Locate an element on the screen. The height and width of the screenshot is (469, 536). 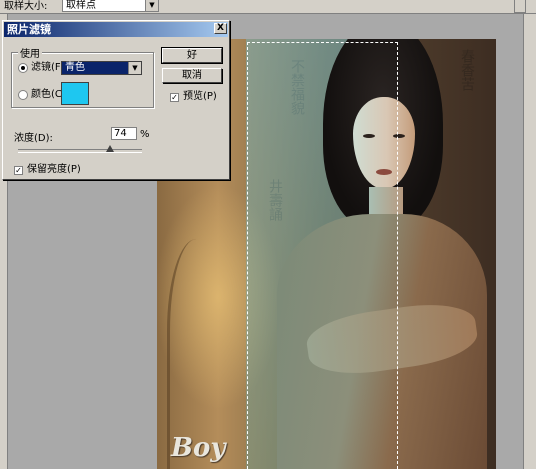
dialog-titlebar: 照片滤镜 is located at coordinates (116, 29).